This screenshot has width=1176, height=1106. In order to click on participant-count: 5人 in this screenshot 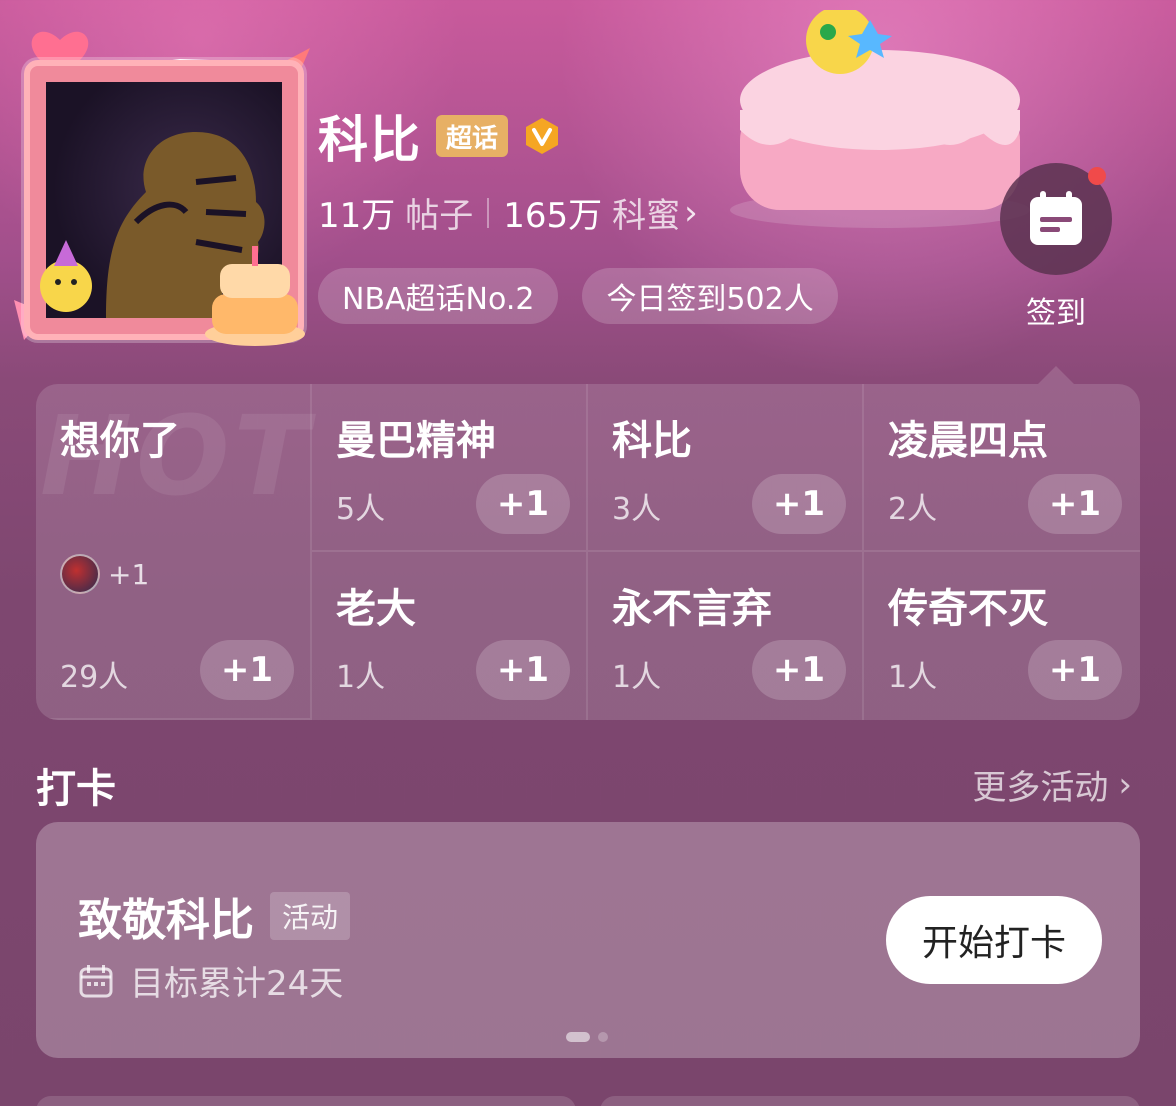, I will do `click(361, 509)`.